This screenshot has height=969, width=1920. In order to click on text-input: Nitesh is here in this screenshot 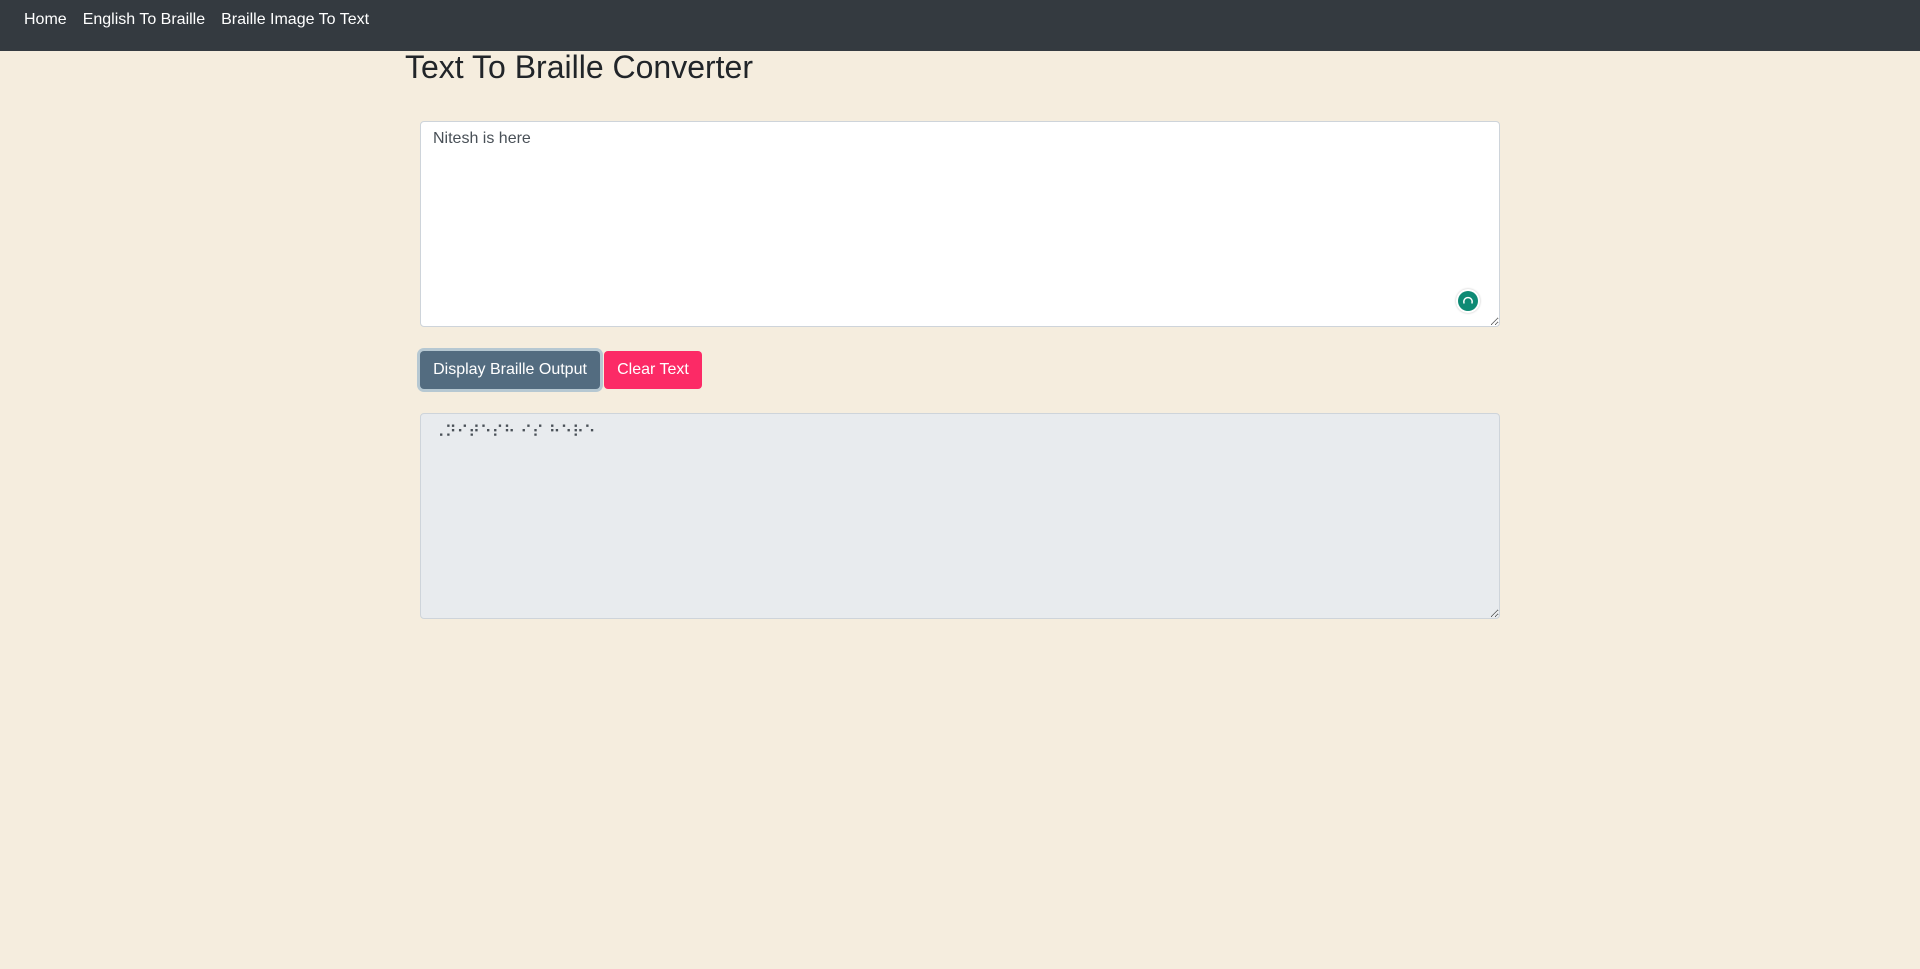, I will do `click(960, 224)`.